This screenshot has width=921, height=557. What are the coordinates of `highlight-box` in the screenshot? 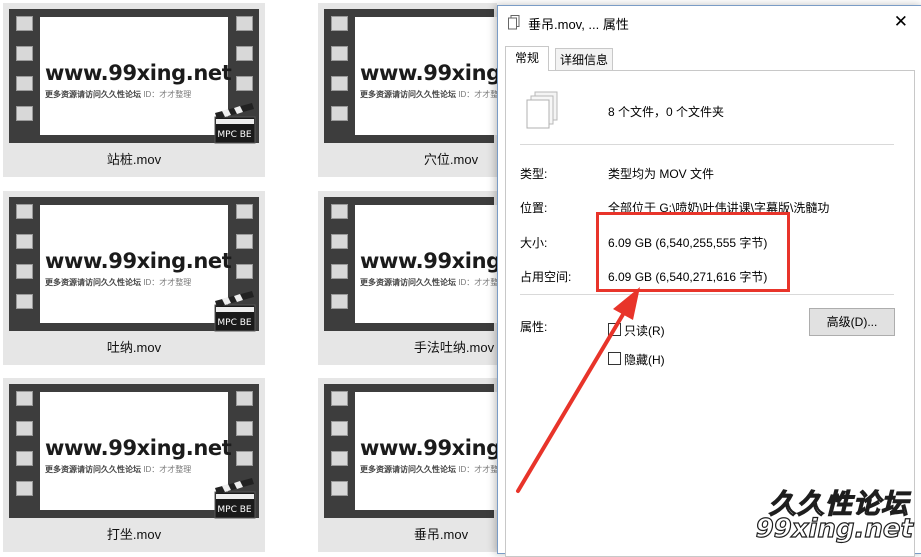 It's located at (693, 252).